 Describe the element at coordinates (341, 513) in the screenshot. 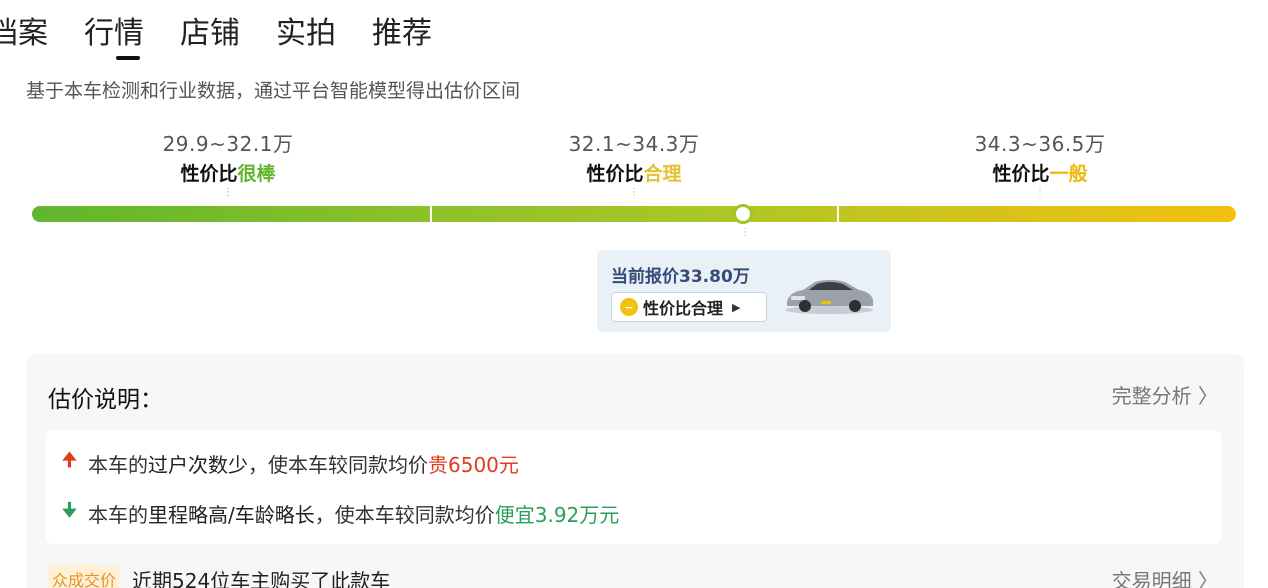

I see `reason-item-mileage: 🠋 本车的 里程略高/车龄略长 ，使本车较同款均价 便宜3.92万元` at that location.